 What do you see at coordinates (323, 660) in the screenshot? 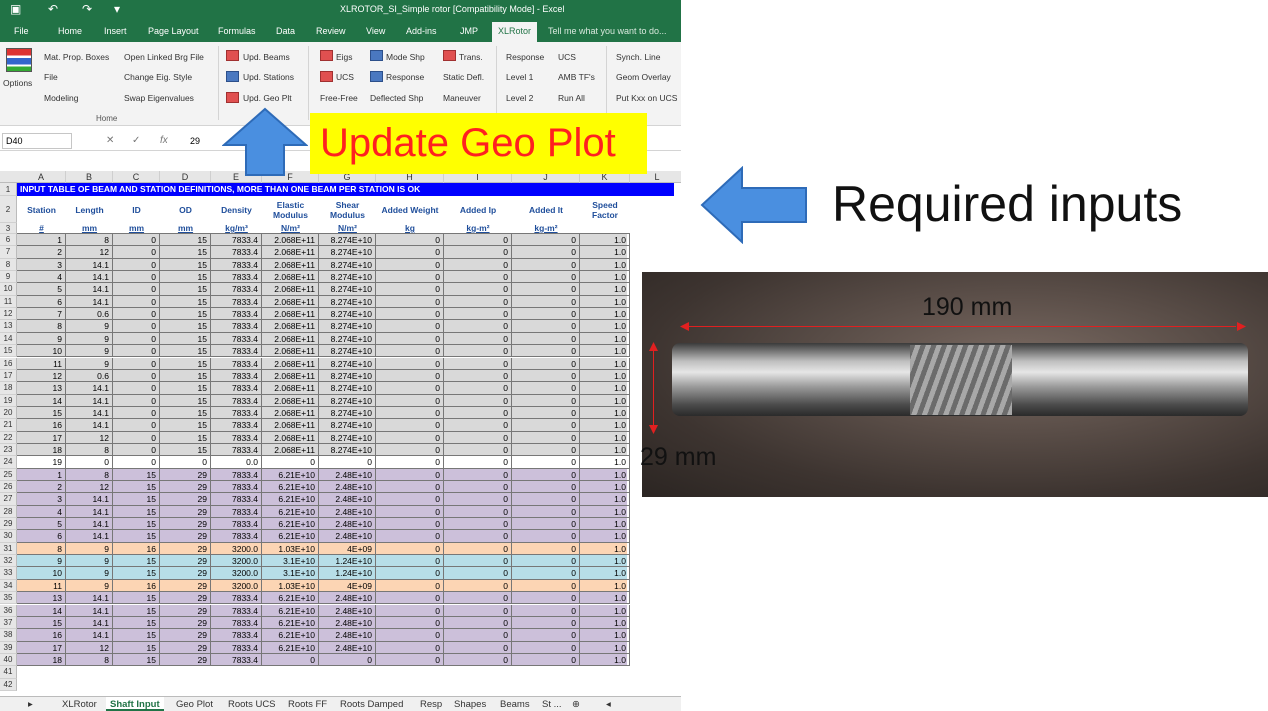
I see `table-row: 18 8 15 29 7833.4 0 0 0 0 0 1.0` at bounding box center [323, 660].